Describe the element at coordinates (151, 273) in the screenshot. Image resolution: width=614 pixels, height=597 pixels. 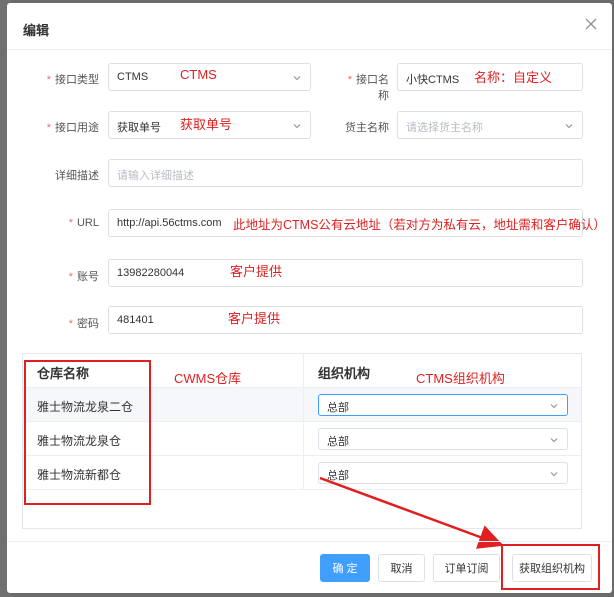
I see `account-value: 13982280044` at that location.